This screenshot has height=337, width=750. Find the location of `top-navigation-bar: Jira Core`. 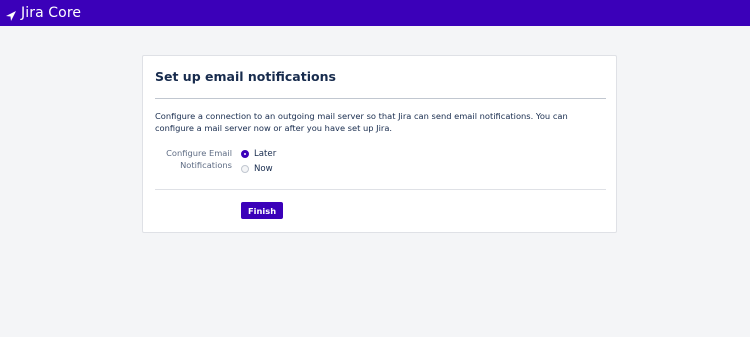

top-navigation-bar: Jira Core is located at coordinates (375, 13).